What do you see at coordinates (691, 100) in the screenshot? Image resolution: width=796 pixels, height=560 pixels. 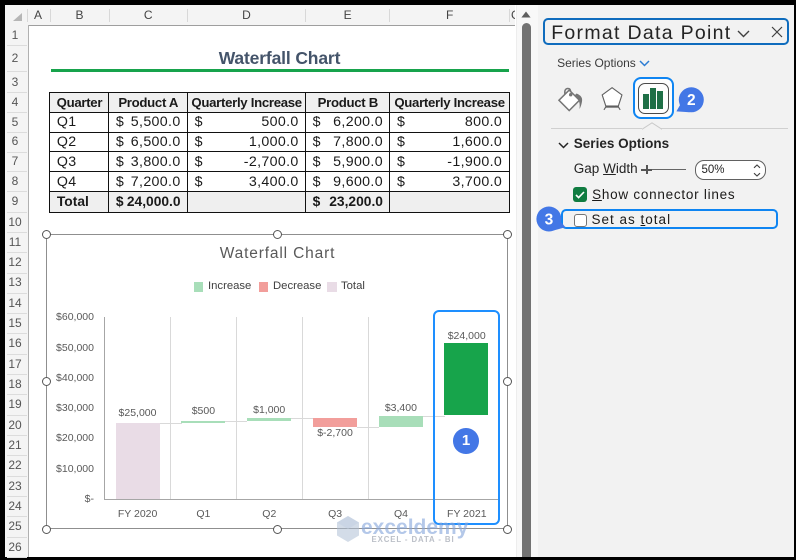 I see `svg-text: 2` at bounding box center [691, 100].